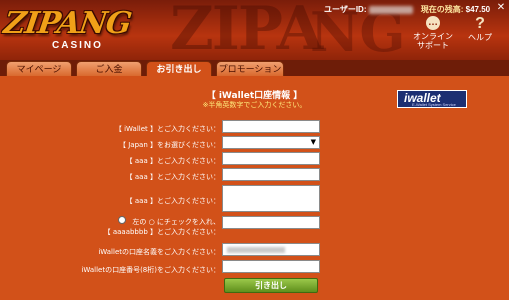  I want to click on account-number-input, so click(271, 266).